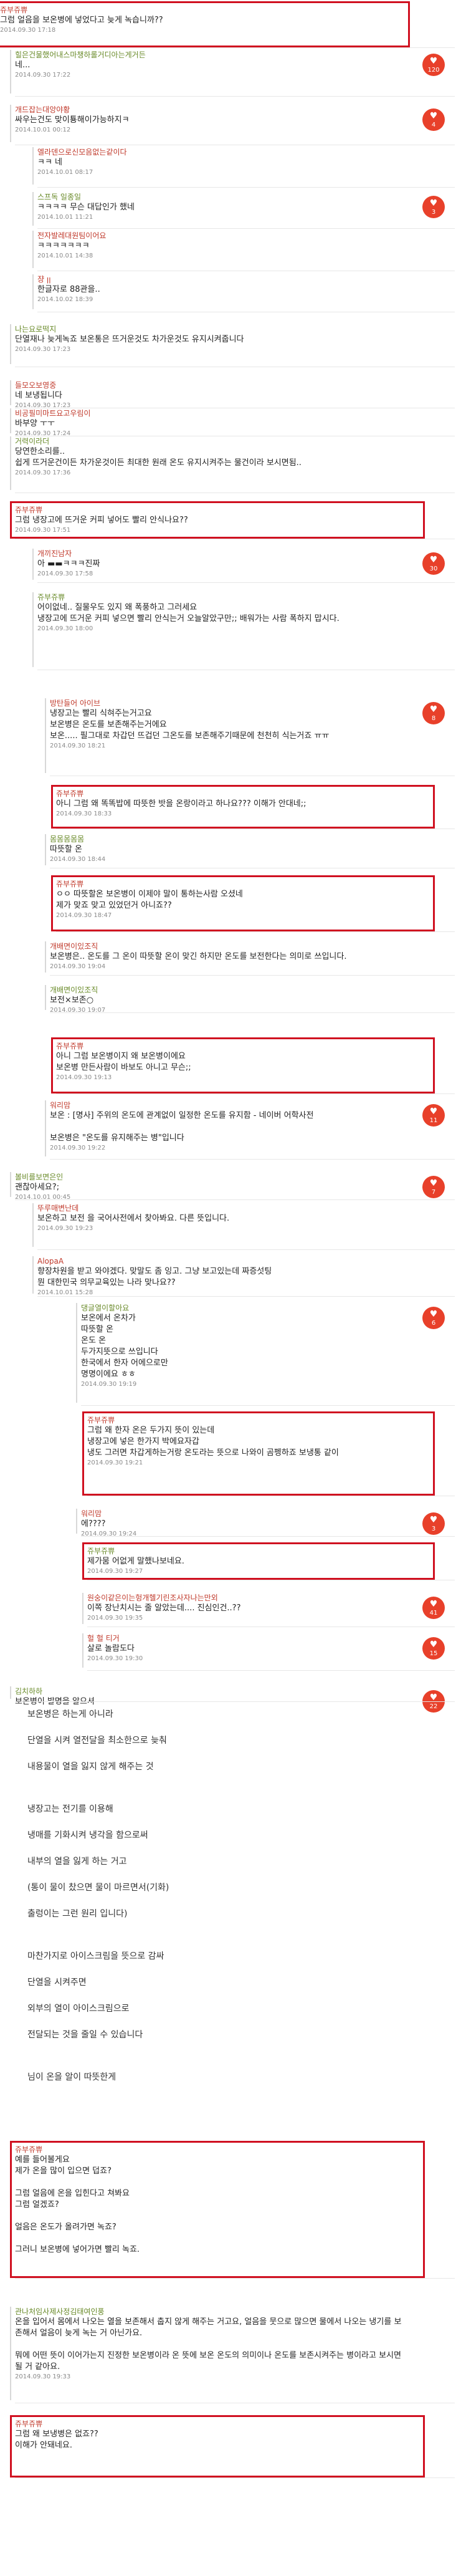 This screenshot has width=461, height=2576. What do you see at coordinates (210, 413) in the screenshot?
I see `comment-author: 비공필미마트요고우림이` at bounding box center [210, 413].